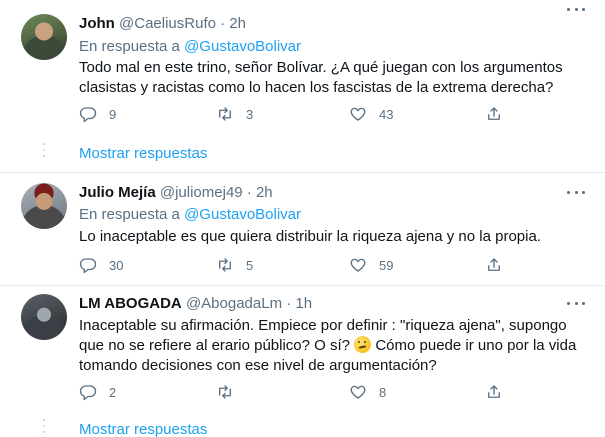  Describe the element at coordinates (294, 392) in the screenshot. I see `tweet-actions: 2 8` at that location.